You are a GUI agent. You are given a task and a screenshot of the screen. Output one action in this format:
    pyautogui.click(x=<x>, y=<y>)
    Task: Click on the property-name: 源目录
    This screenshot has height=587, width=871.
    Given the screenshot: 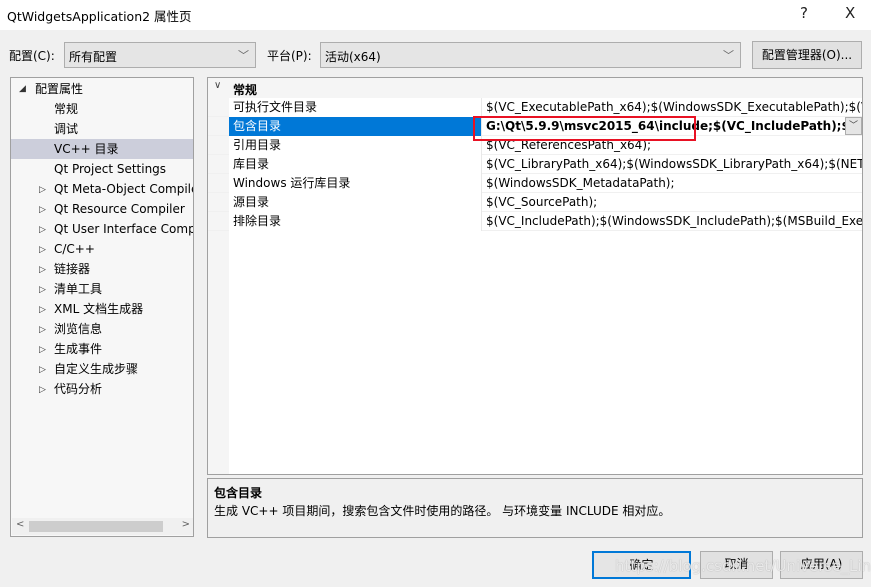 What is the action you would take?
    pyautogui.click(x=355, y=202)
    